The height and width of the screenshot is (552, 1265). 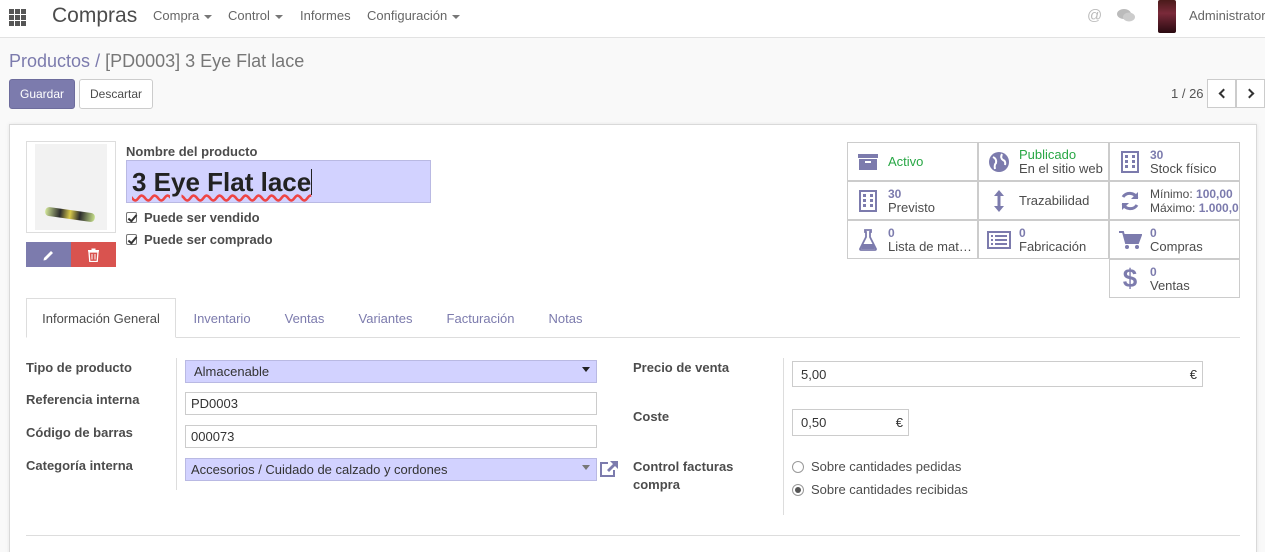 I want to click on published-label: Publicado, so click(x=1048, y=154).